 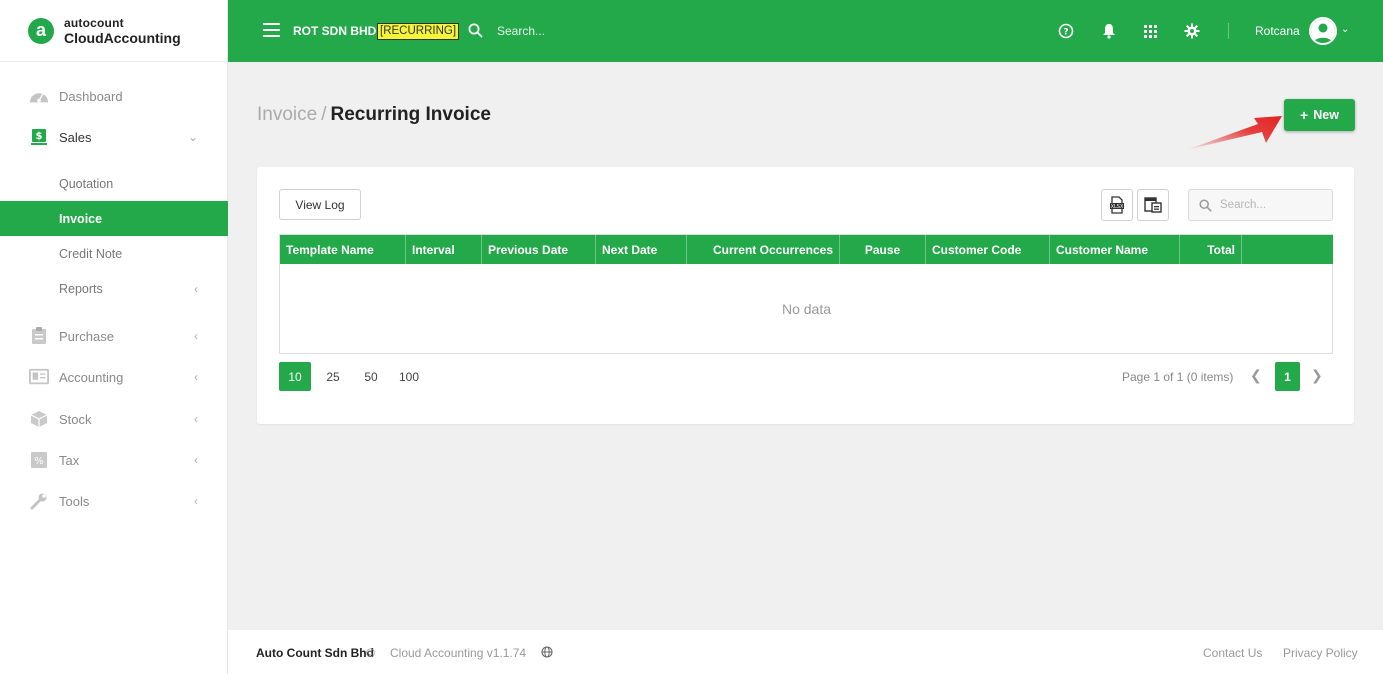 I want to click on brand-top: autocount, so click(x=94, y=22).